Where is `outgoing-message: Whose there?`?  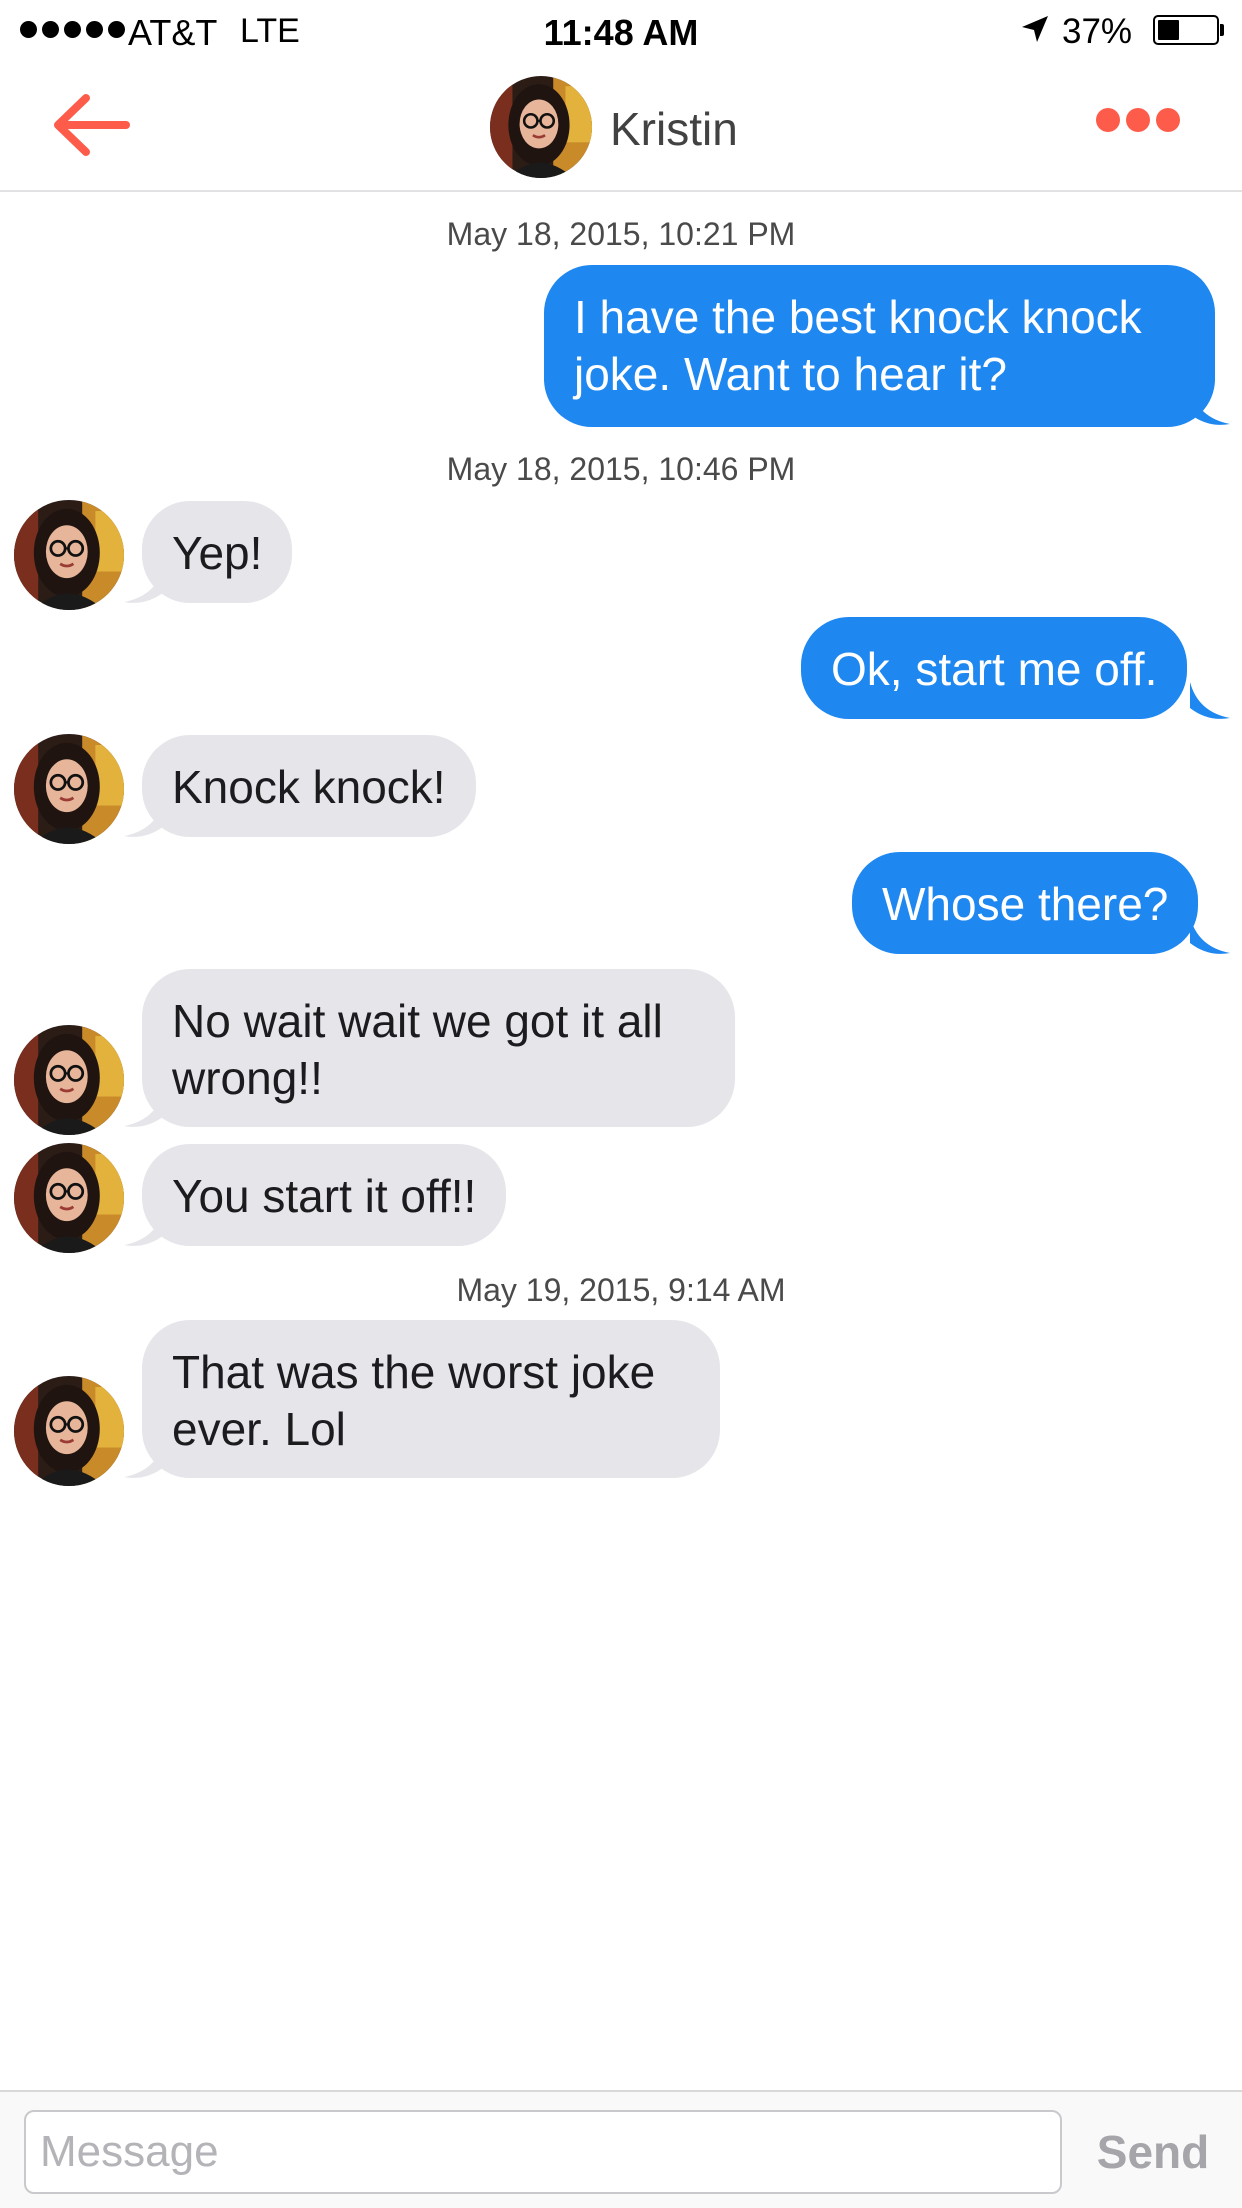
outgoing-message: Whose there? is located at coordinates (1025, 903).